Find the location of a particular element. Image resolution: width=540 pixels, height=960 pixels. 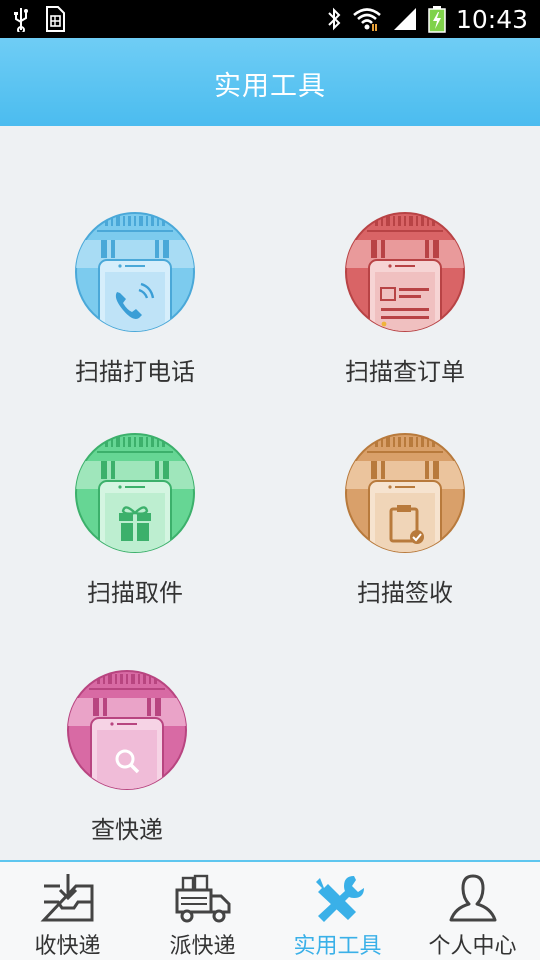

tool-label: 查快递 is located at coordinates (127, 830).